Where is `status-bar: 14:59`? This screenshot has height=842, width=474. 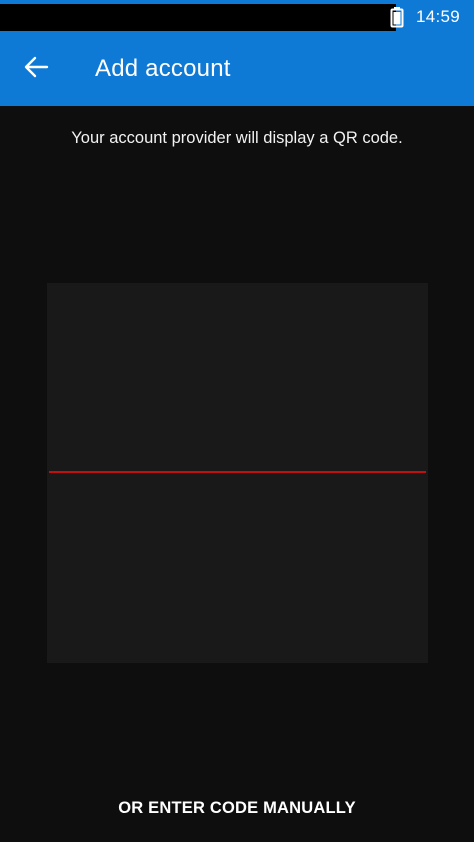
status-bar: 14:59 is located at coordinates (237, 16).